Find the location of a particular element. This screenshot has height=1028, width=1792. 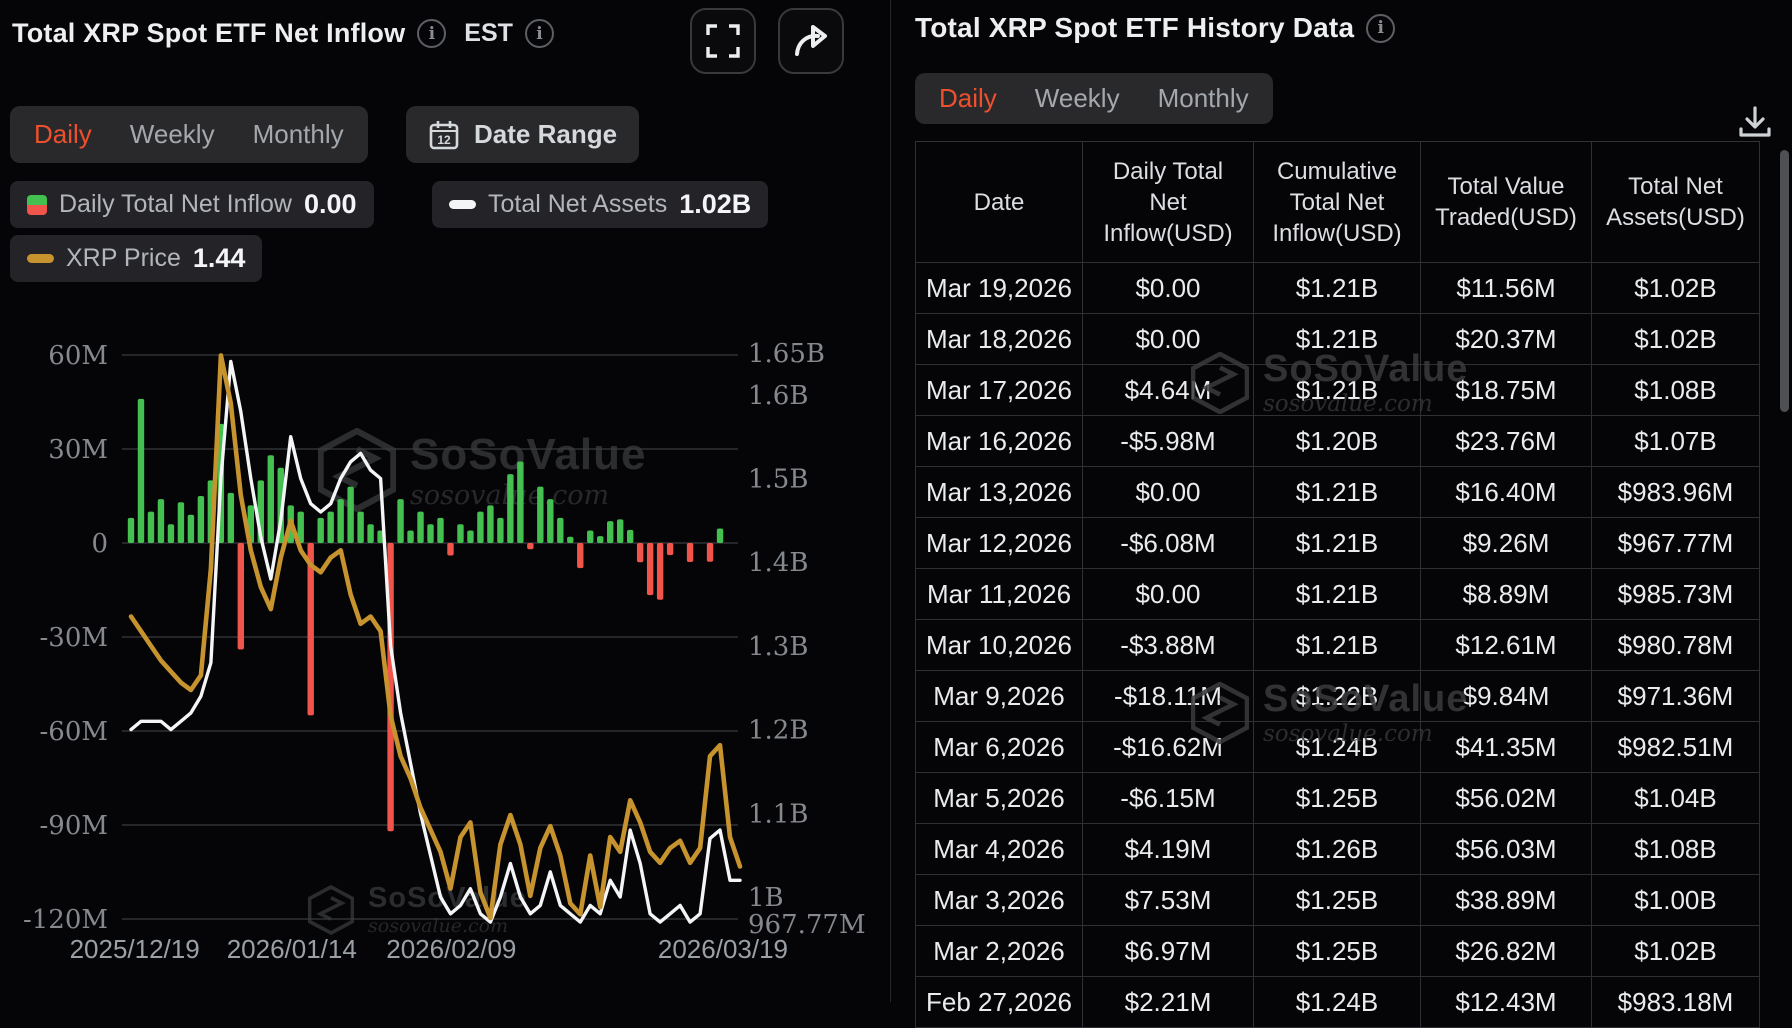

cell-value-traded: $38.89M is located at coordinates (1506, 900).